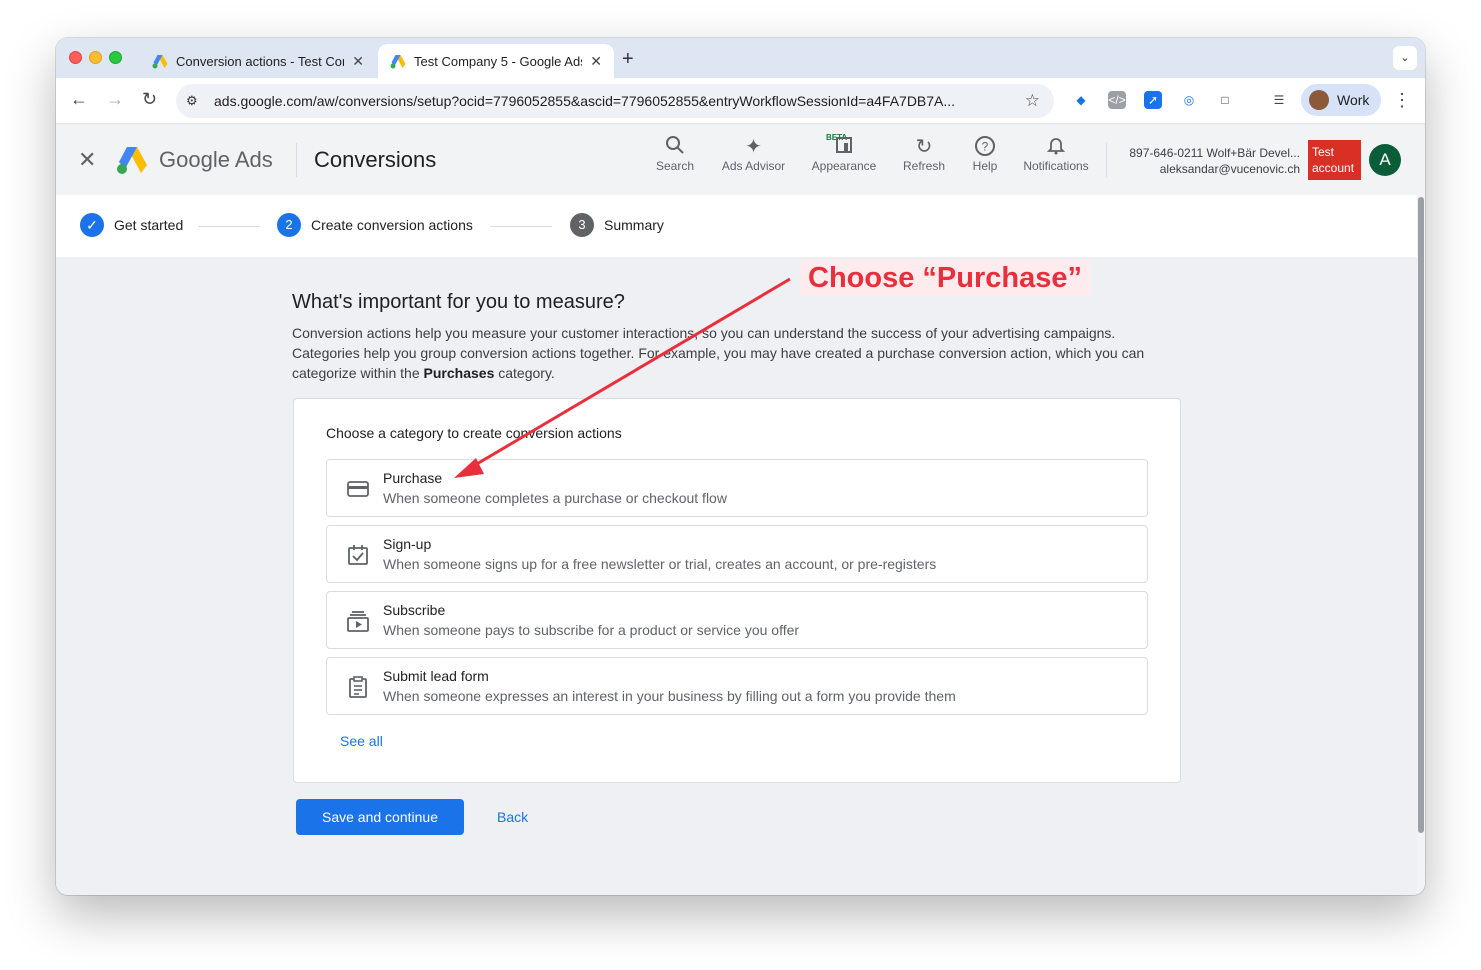  Describe the element at coordinates (1385, 160) in the screenshot. I see `avatar: A` at that location.